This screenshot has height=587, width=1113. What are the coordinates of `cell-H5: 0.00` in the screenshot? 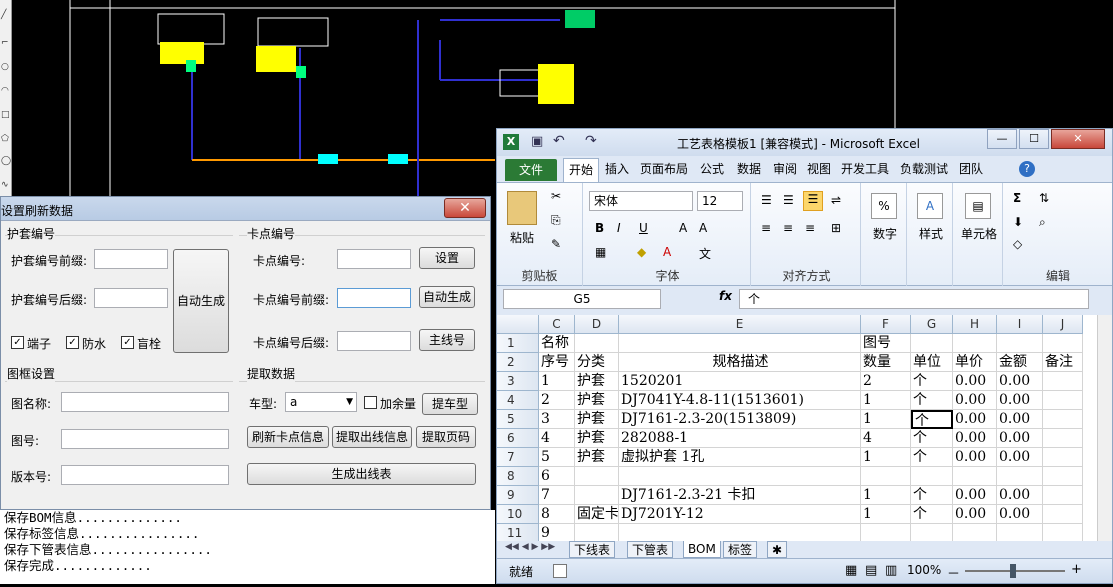 It's located at (975, 419).